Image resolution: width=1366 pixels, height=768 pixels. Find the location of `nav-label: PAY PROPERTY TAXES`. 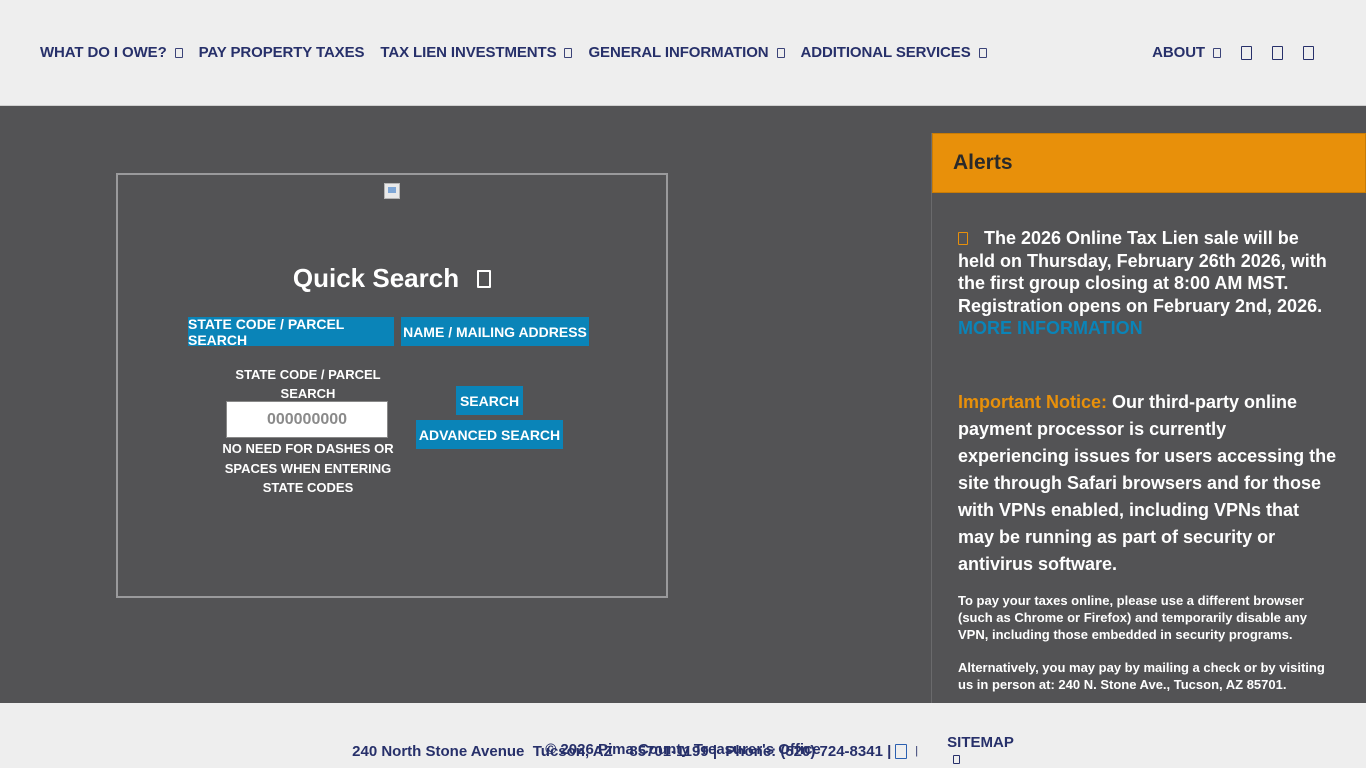

nav-label: PAY PROPERTY TAXES is located at coordinates (281, 52).